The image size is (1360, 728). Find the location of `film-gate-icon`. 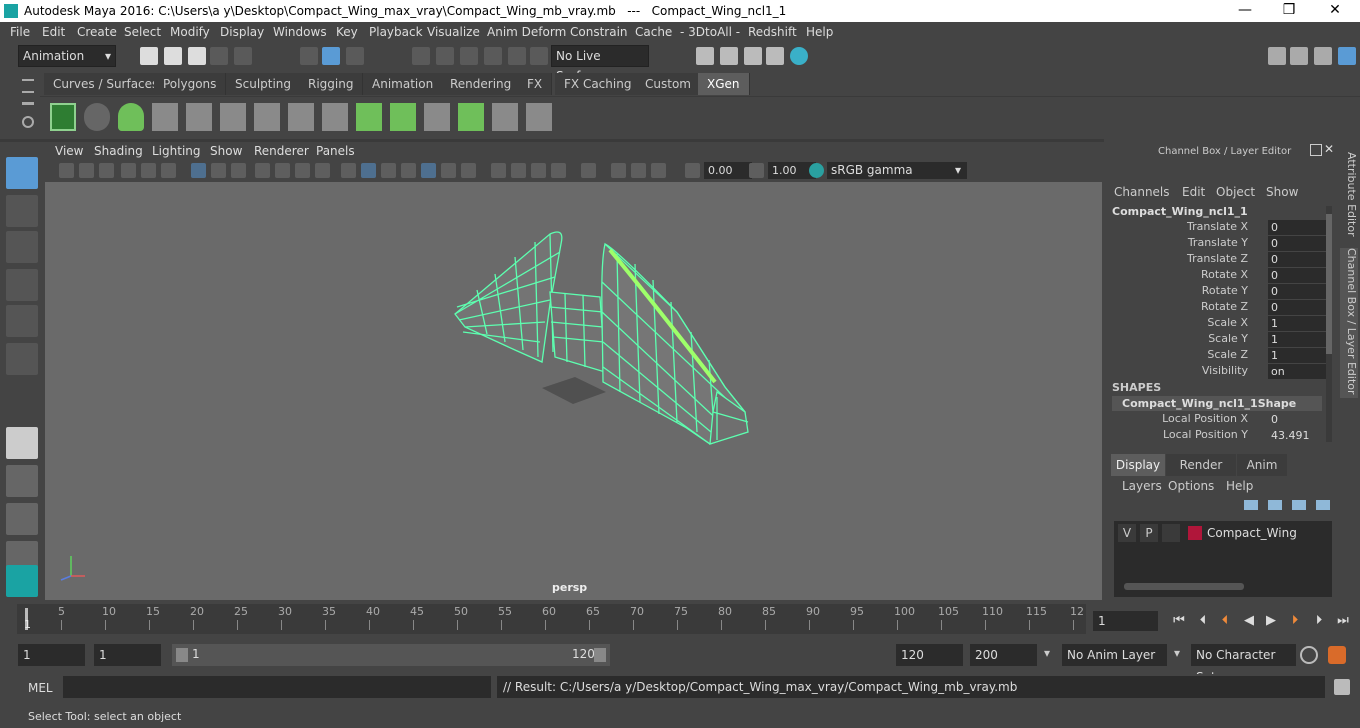

film-gate-icon is located at coordinates (218, 170).